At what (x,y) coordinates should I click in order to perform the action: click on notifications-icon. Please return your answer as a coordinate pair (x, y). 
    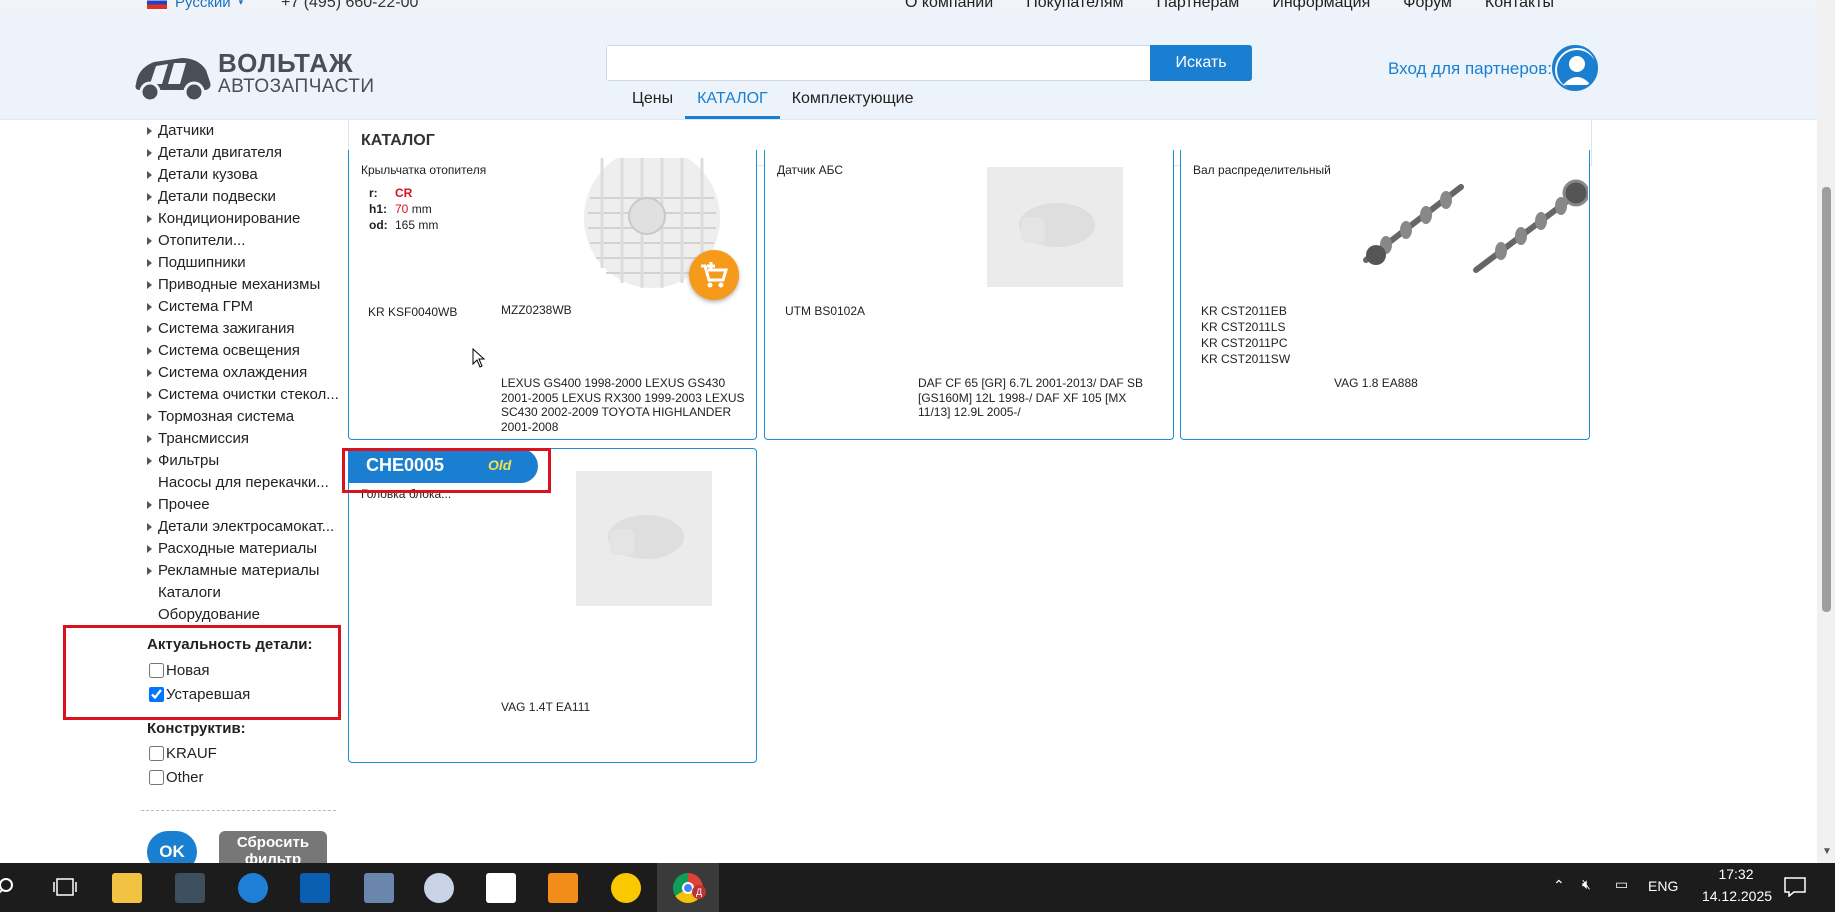
    Looking at the image, I should click on (1795, 887).